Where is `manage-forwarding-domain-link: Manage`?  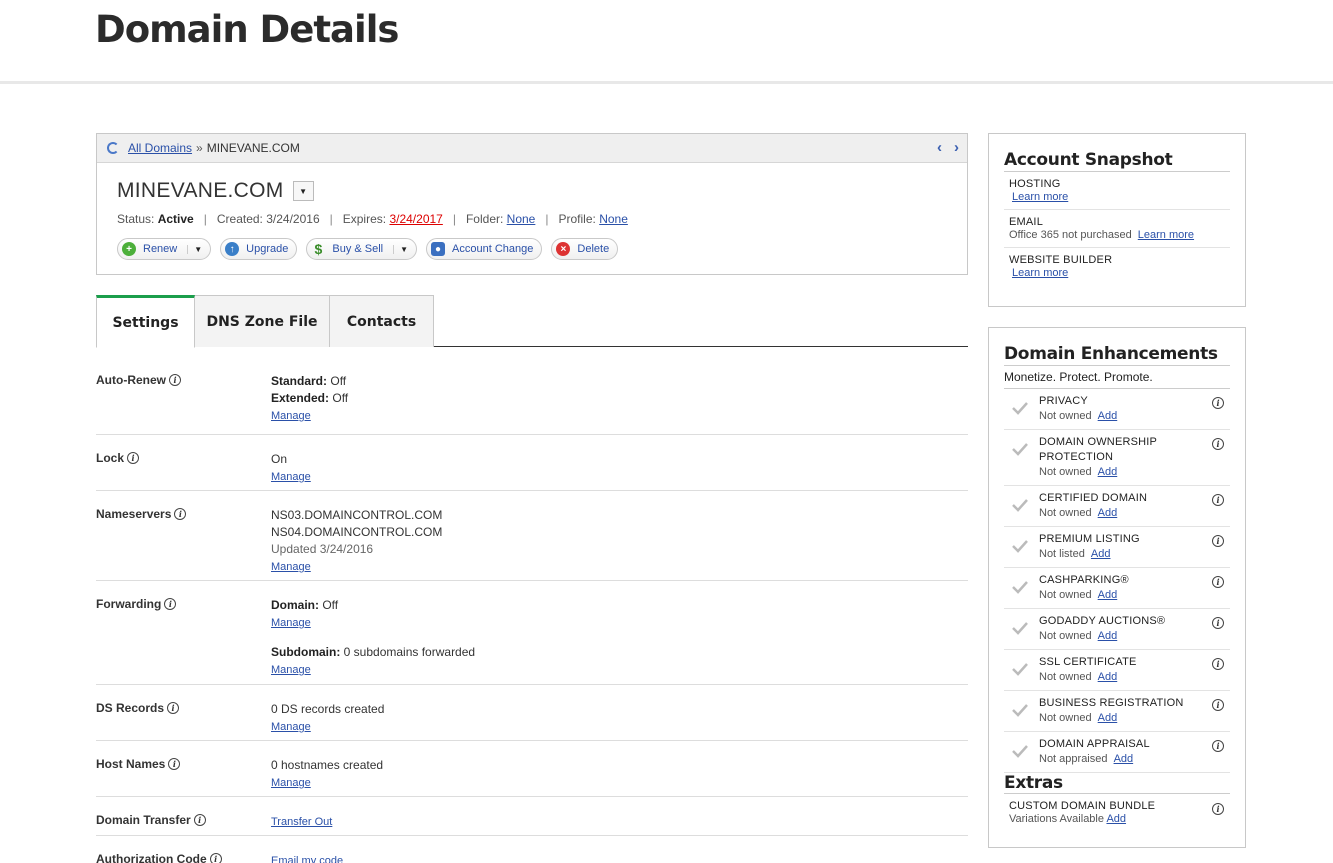
manage-forwarding-domain-link: Manage is located at coordinates (373, 623).